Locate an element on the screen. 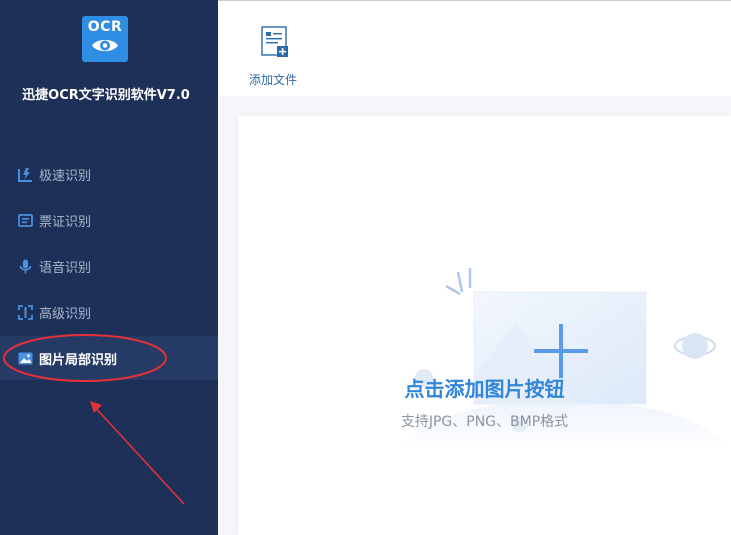 The image size is (731, 535). ticket-icon is located at coordinates (25, 220).